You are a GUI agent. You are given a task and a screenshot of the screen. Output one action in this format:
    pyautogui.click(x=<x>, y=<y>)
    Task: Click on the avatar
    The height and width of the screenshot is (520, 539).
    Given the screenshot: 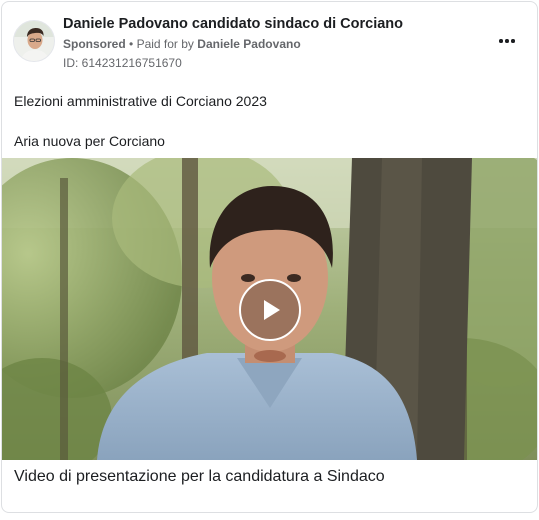 What is the action you would take?
    pyautogui.click(x=34, y=41)
    